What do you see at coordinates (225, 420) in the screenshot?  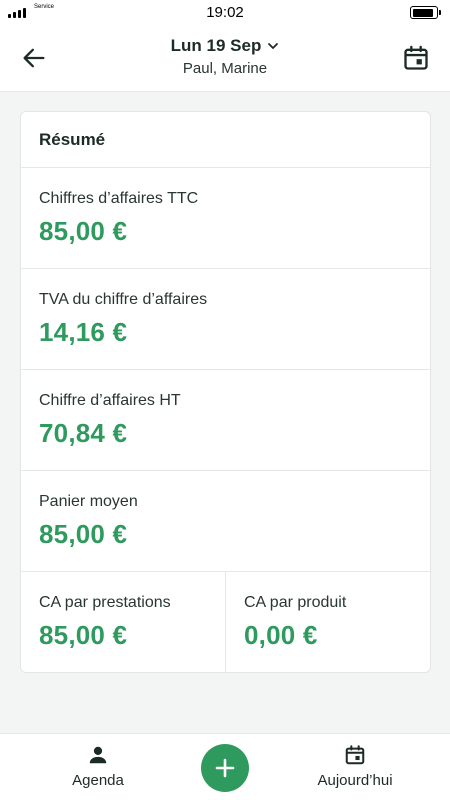 I see `stat-revenue-ht: Chiffre d’affaires HT 70,84 €` at bounding box center [225, 420].